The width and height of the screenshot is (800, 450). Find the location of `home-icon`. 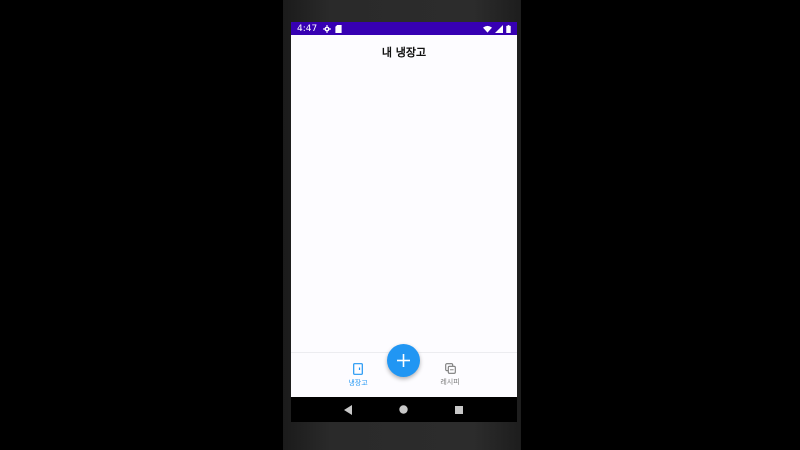

home-icon is located at coordinates (404, 409).